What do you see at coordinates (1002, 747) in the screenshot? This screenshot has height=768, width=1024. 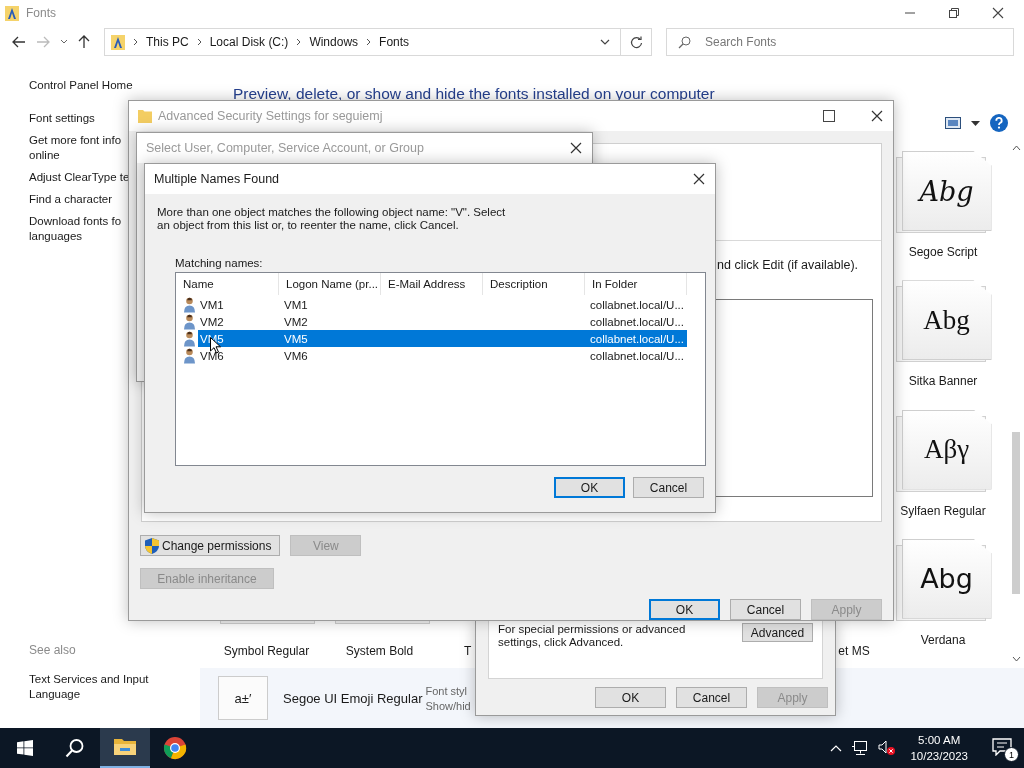 I see `notification-icon` at bounding box center [1002, 747].